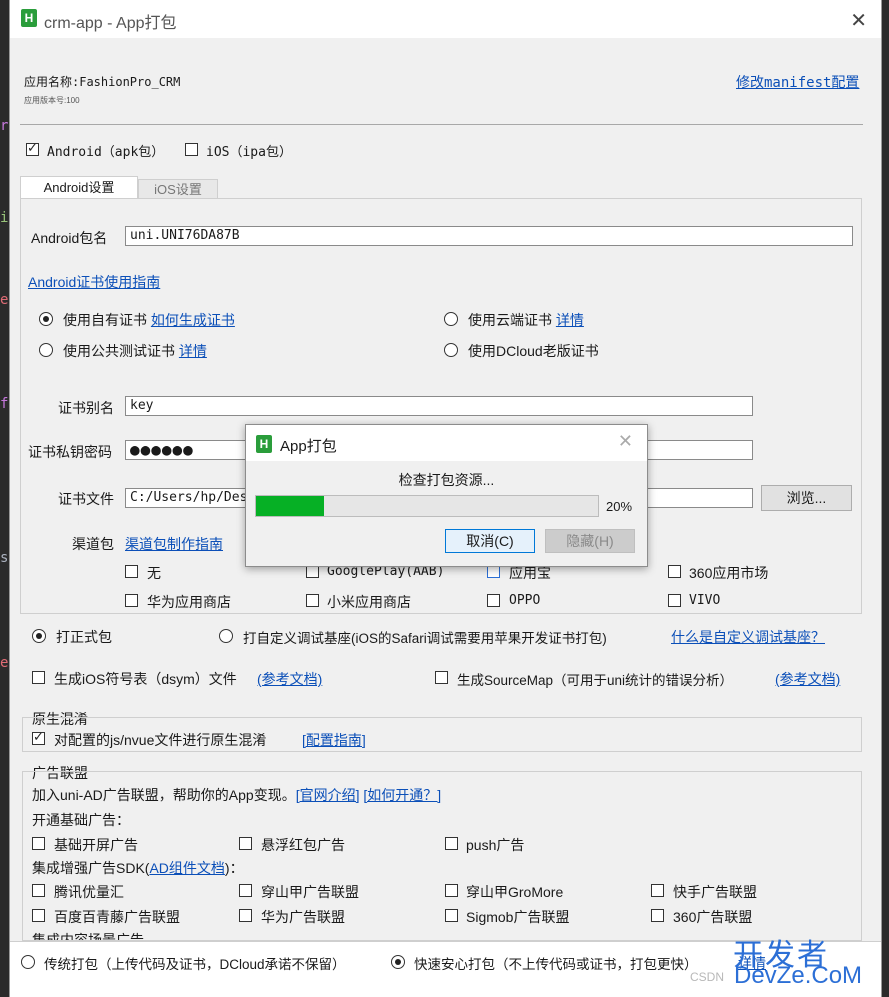  What do you see at coordinates (245, 915) in the screenshot?
I see `sdk-checkbox-huawei` at bounding box center [245, 915].